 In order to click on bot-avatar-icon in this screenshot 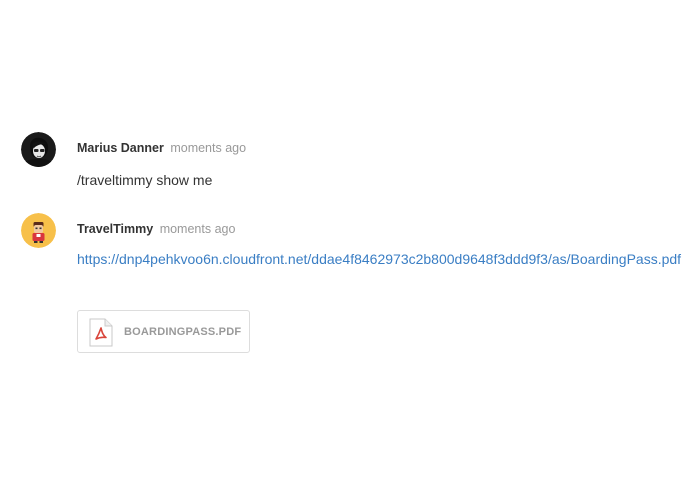, I will do `click(38, 230)`.